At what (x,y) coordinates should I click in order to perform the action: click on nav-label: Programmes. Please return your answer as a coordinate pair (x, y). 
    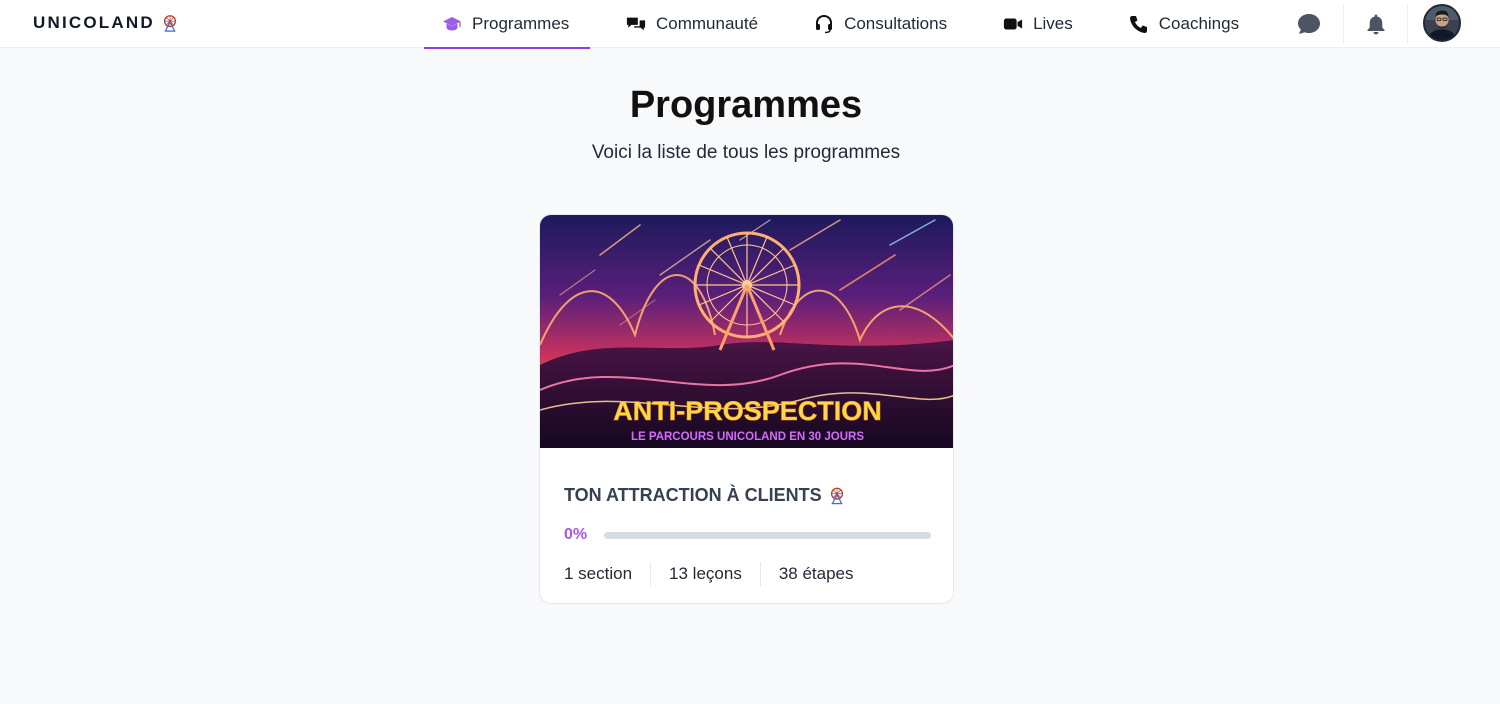
    Looking at the image, I should click on (521, 23).